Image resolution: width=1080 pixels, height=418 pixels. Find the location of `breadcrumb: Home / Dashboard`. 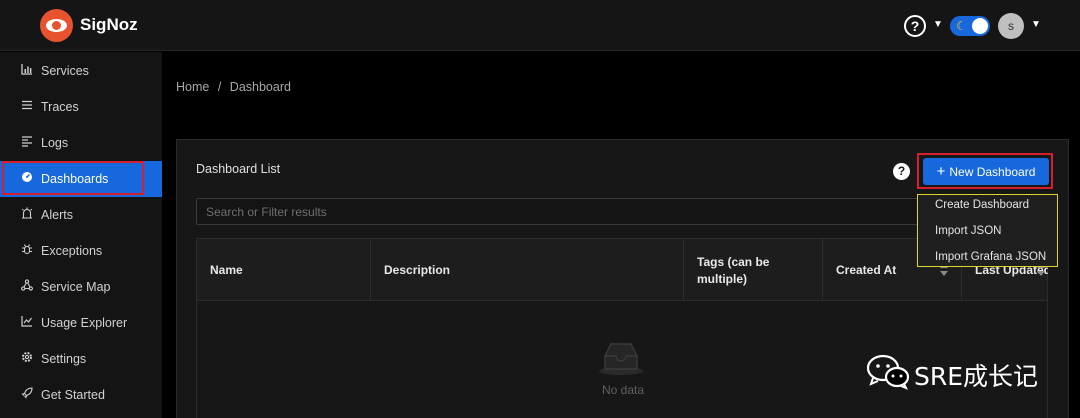

breadcrumb: Home / Dashboard is located at coordinates (233, 87).